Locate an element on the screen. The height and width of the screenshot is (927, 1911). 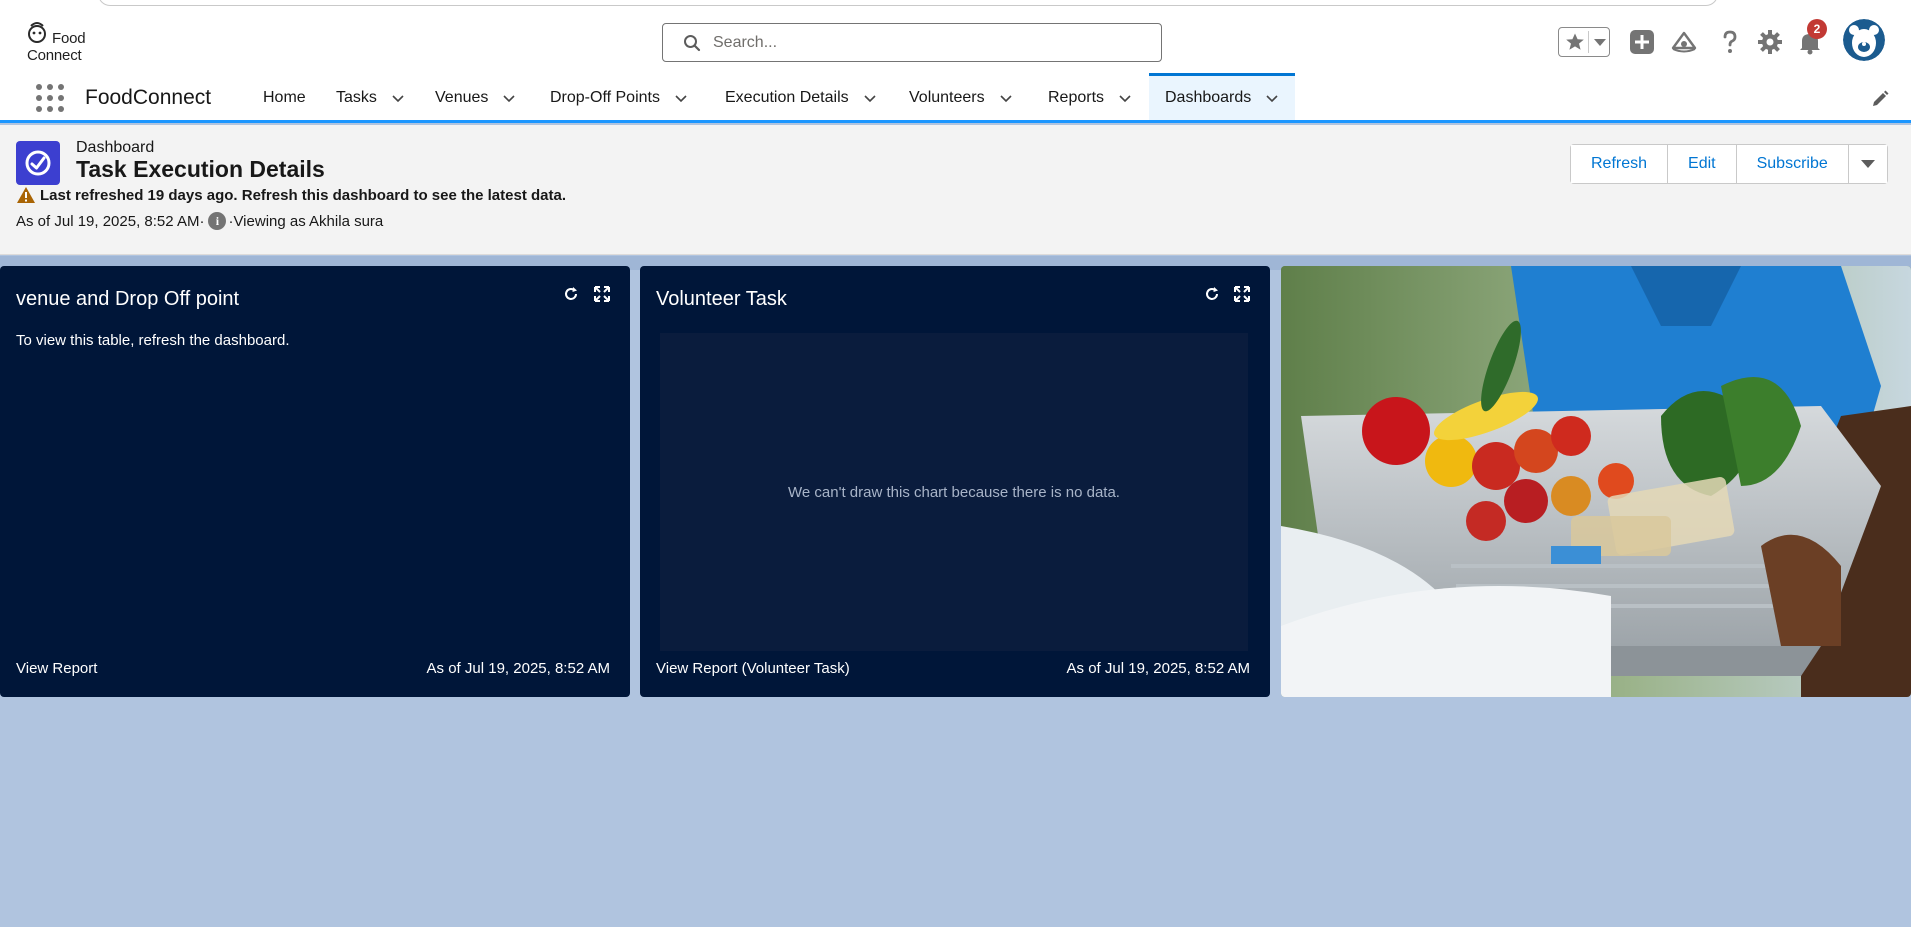
favorites-button is located at coordinates (1584, 42).